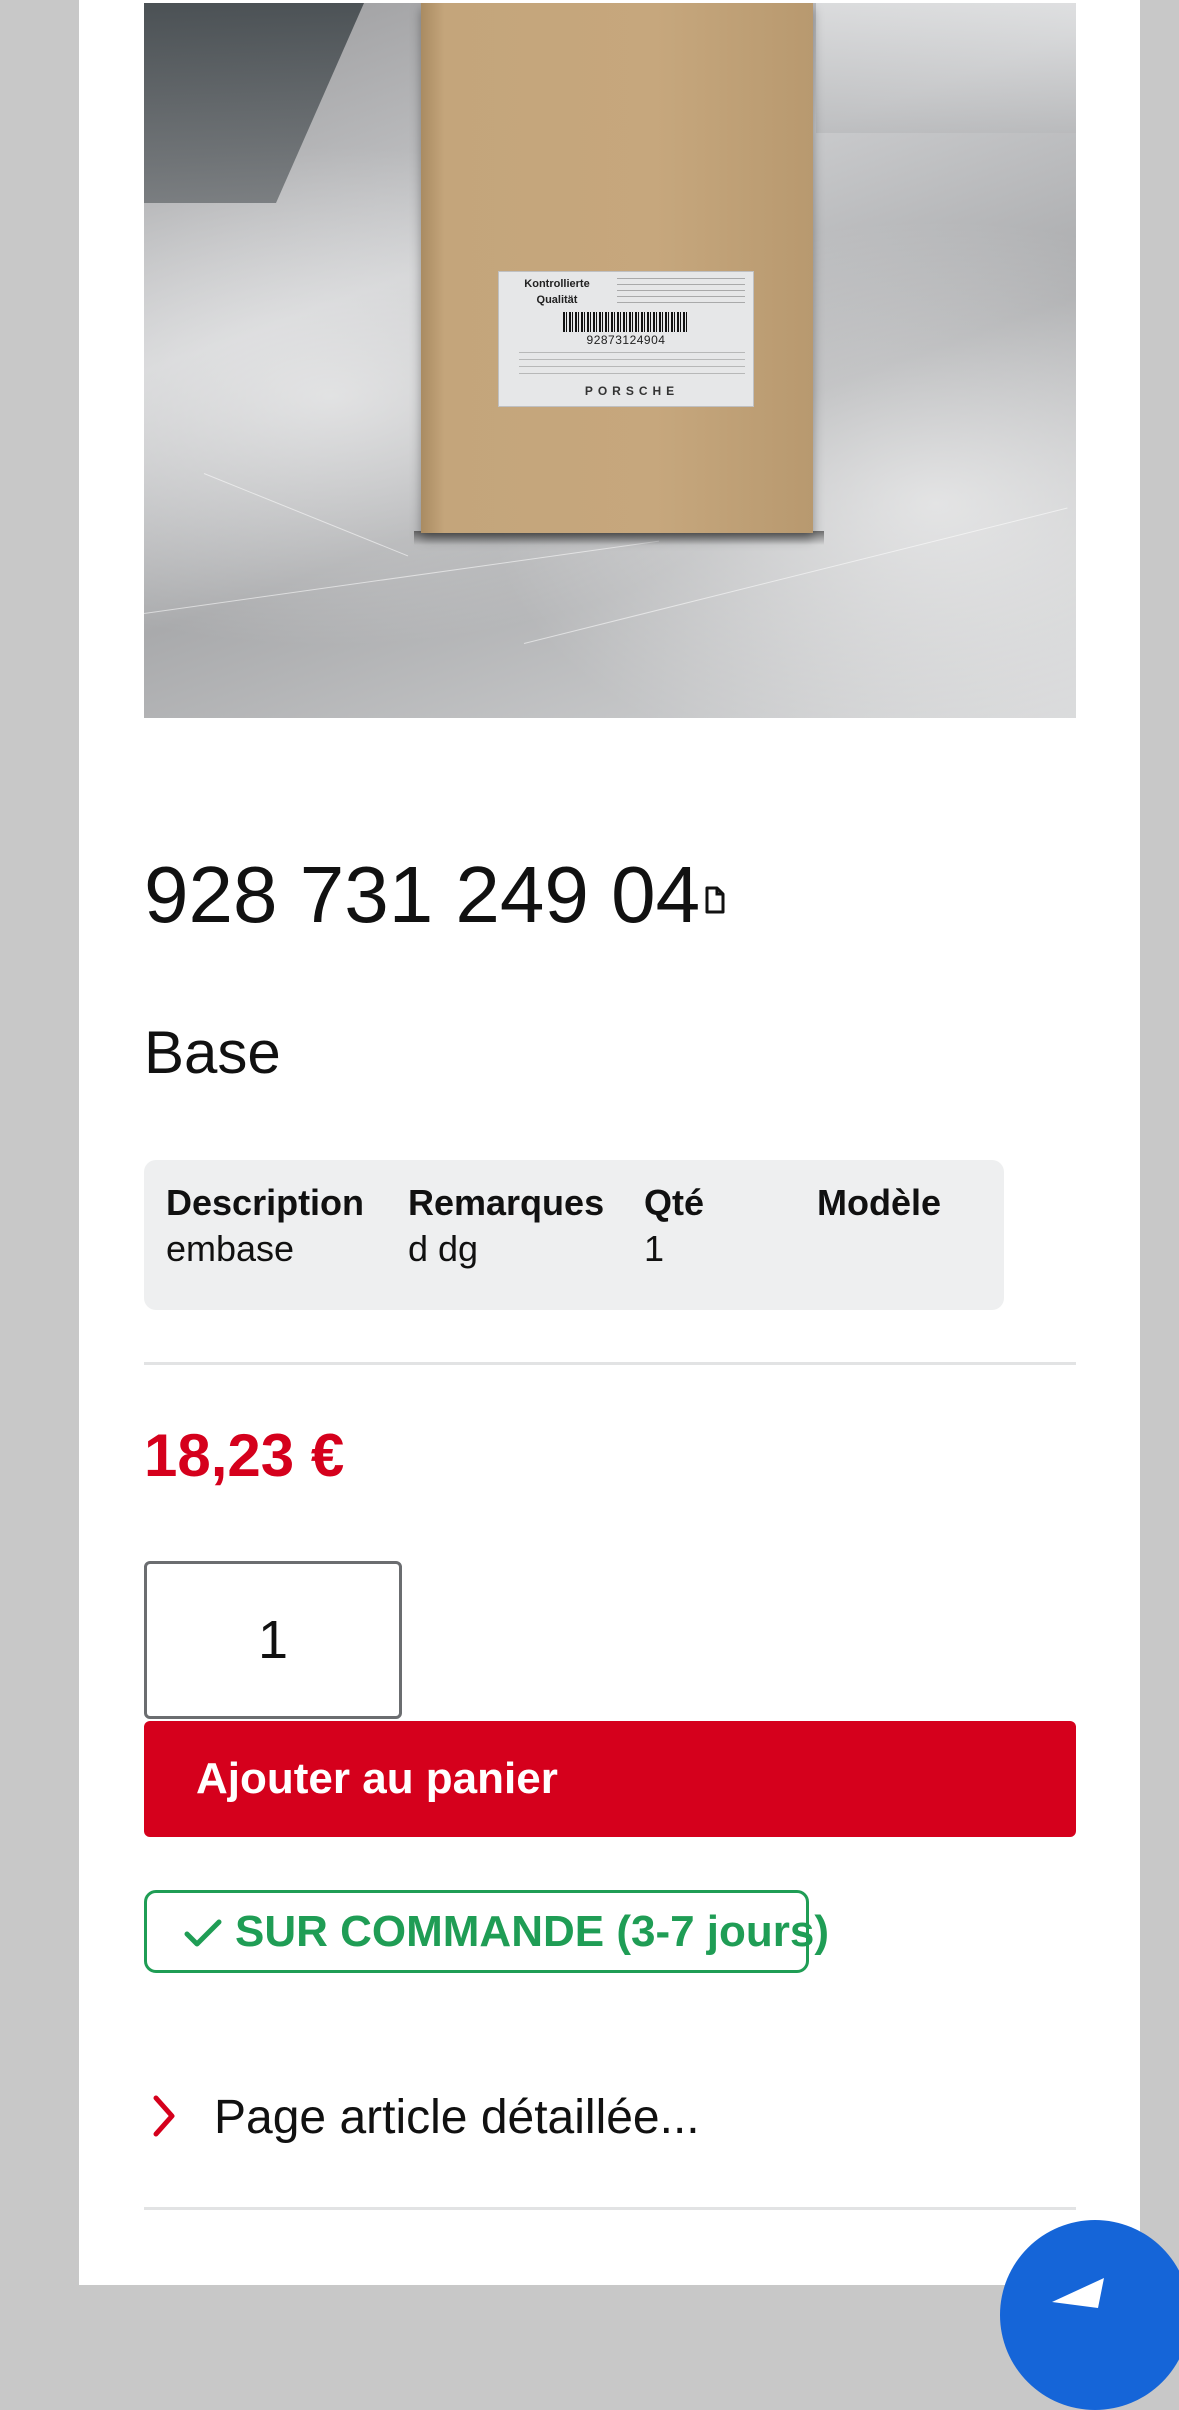 The image size is (1179, 2410). Describe the element at coordinates (244, 1455) in the screenshot. I see `price: 18,23 €` at that location.